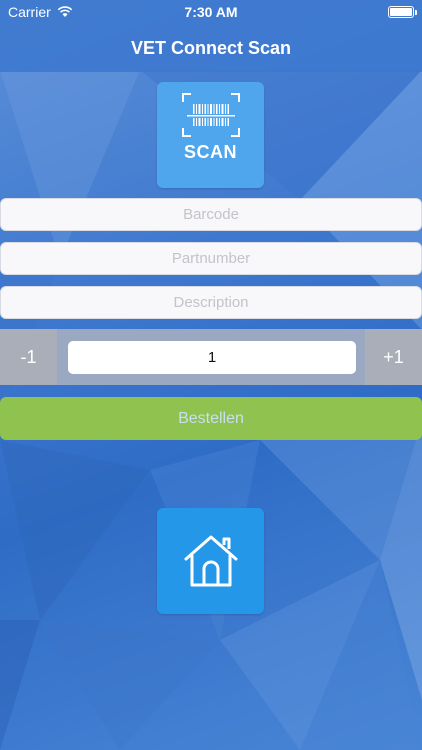  What do you see at coordinates (211, 258) in the screenshot?
I see `partnumber-field` at bounding box center [211, 258].